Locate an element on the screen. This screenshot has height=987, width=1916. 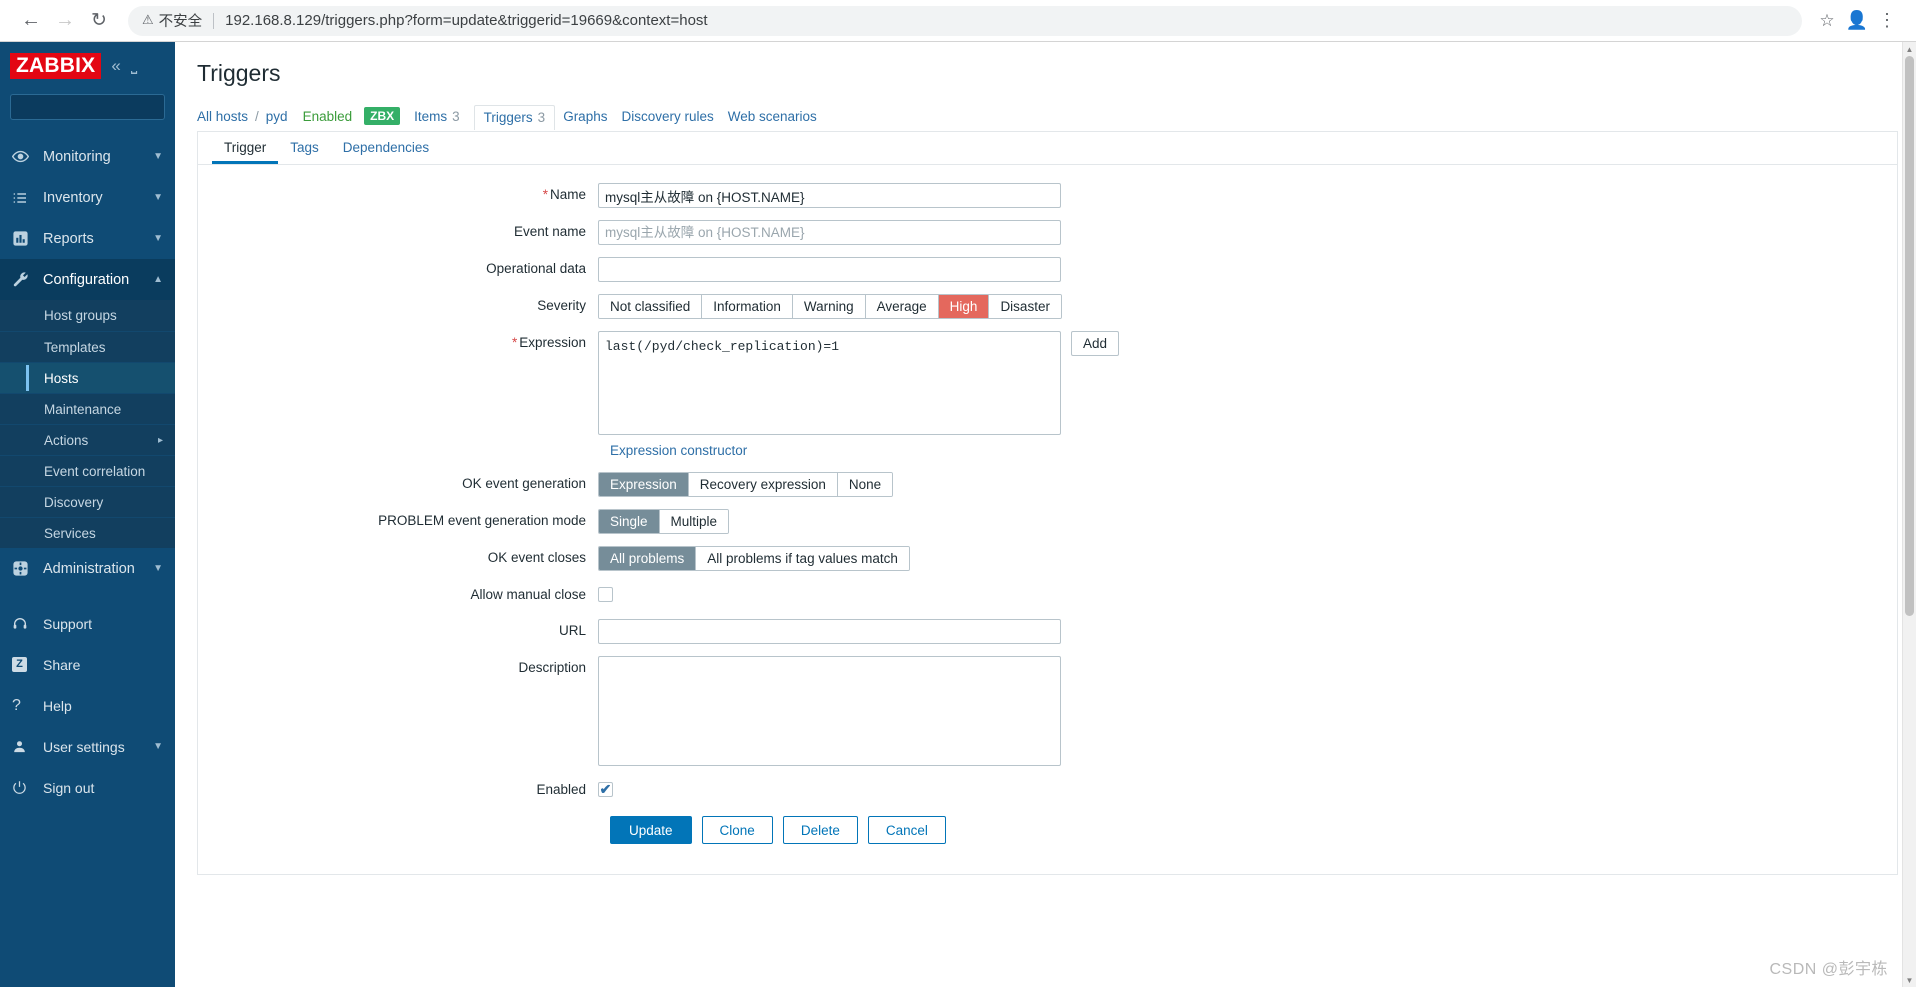
sidebar-item-actions: Actions ▸ is located at coordinates (87, 439).